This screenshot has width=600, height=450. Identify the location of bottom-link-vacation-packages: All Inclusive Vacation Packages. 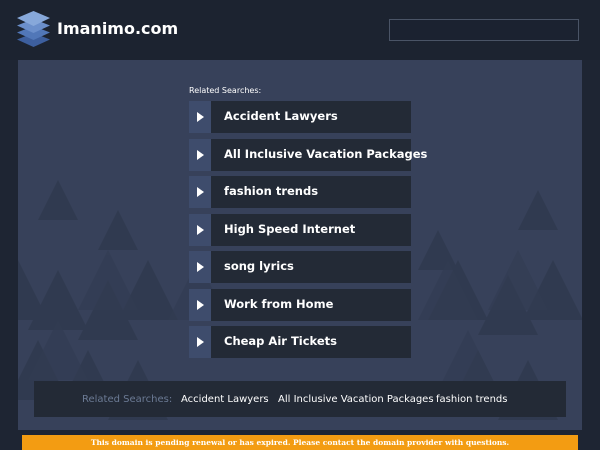
(356, 399).